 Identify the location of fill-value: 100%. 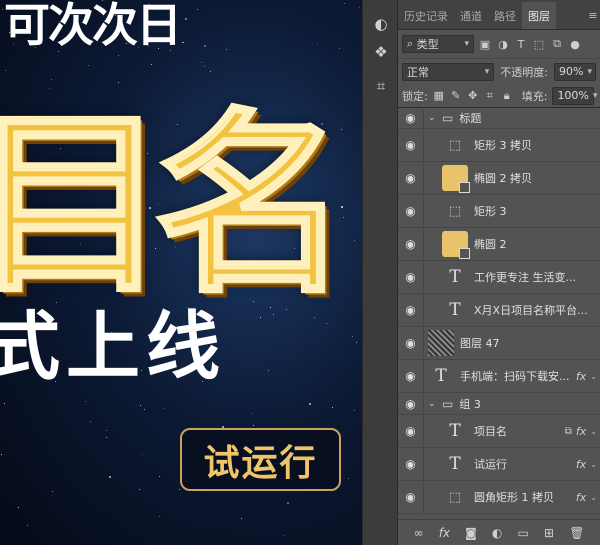
(573, 95).